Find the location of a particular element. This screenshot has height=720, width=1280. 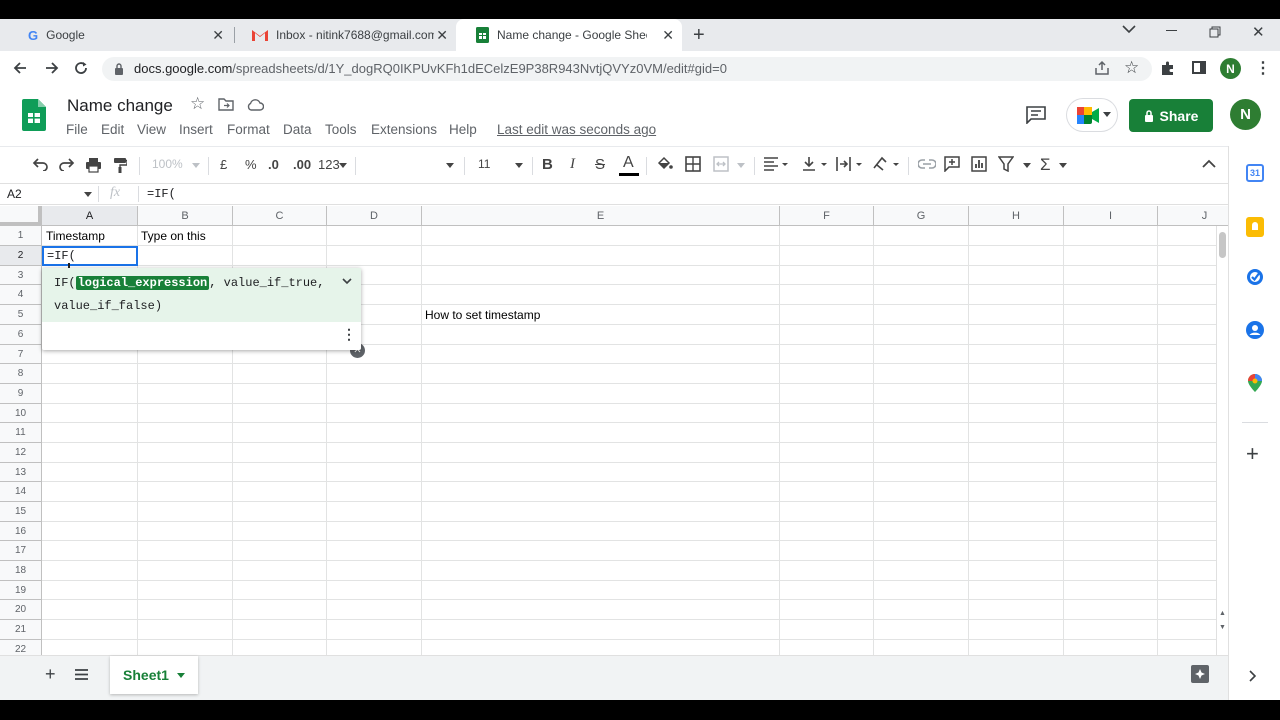

undo-icon is located at coordinates (40, 164).